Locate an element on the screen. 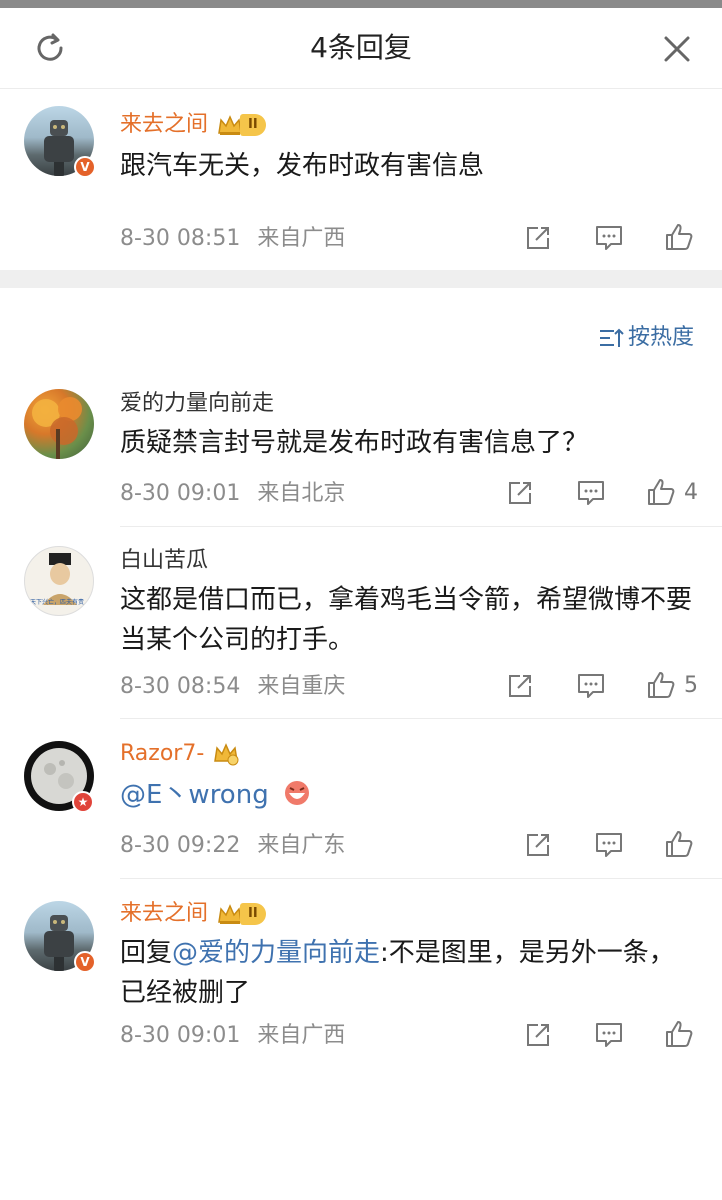  close-button is located at coordinates (677, 49).